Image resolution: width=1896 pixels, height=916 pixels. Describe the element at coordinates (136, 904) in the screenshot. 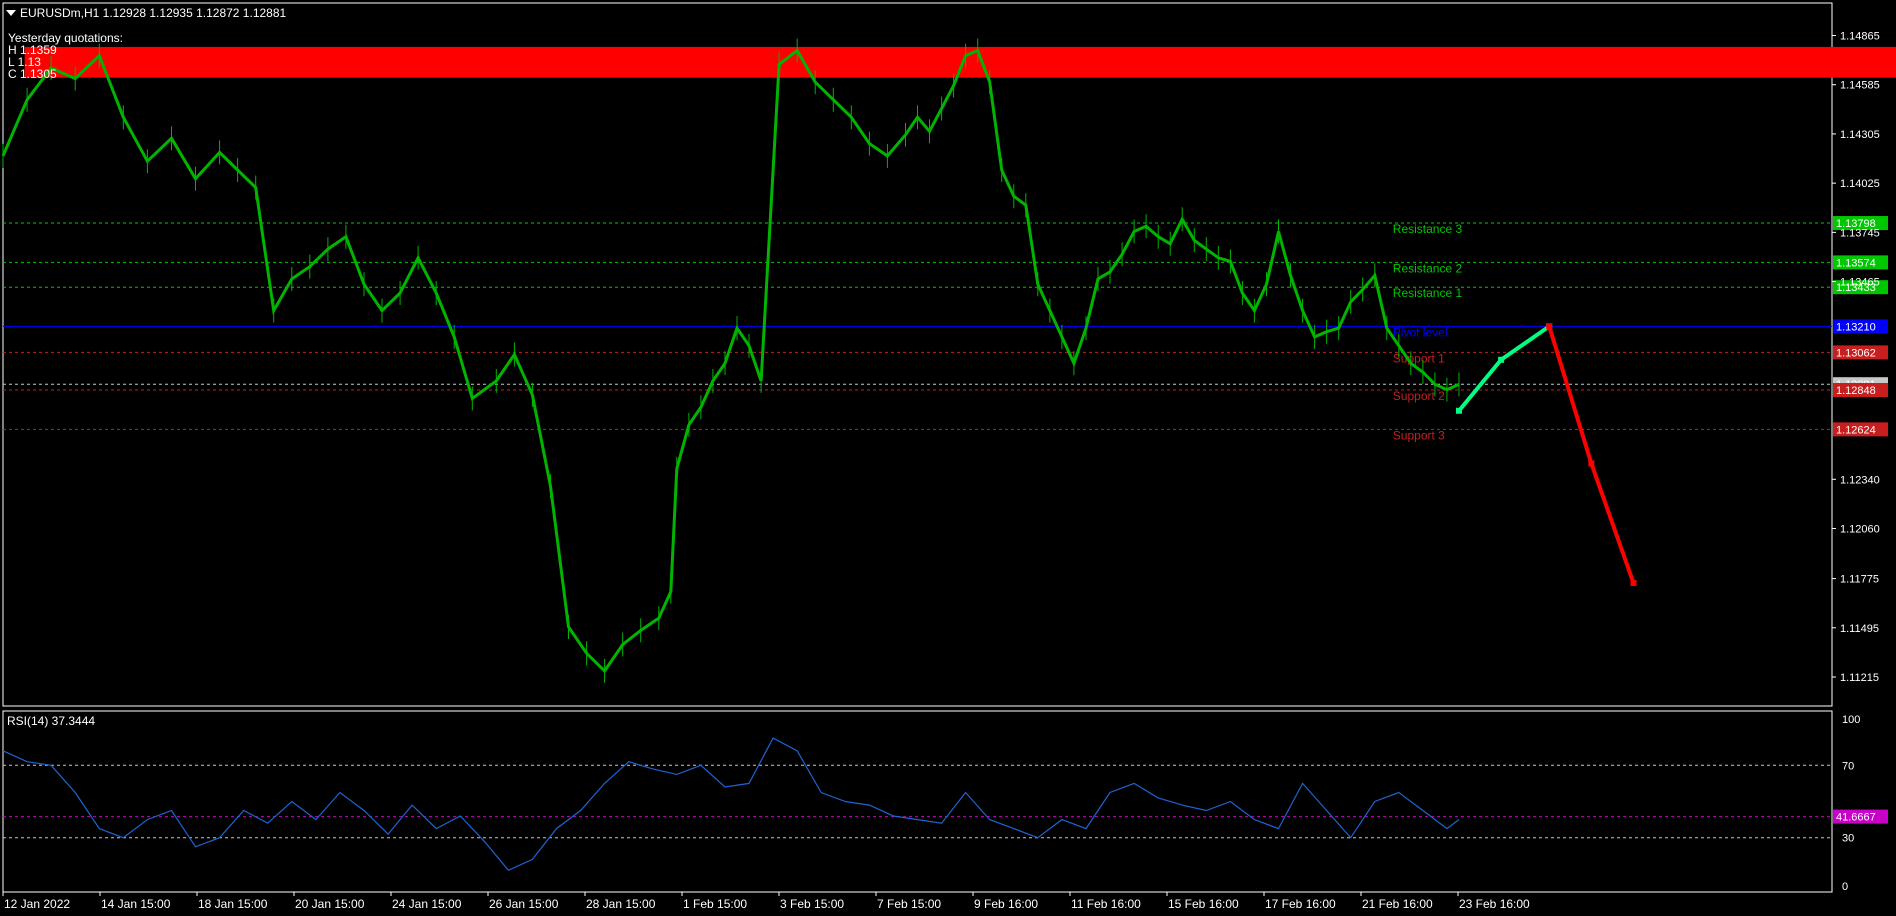

I see `time-tick-label: 14 Jan 15:00` at that location.